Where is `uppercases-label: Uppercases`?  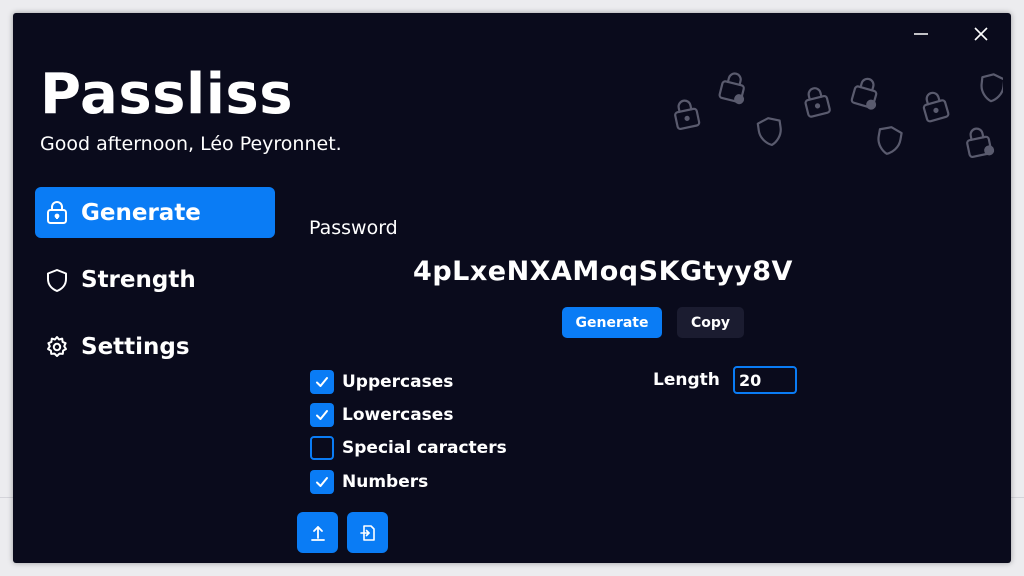
uppercases-label: Uppercases is located at coordinates (398, 382).